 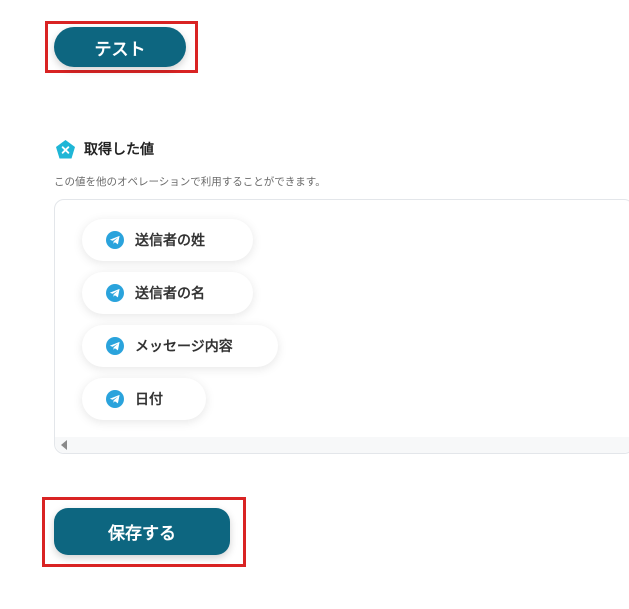 I want to click on value-chip-message-content: メッセージ内容, so click(x=180, y=346).